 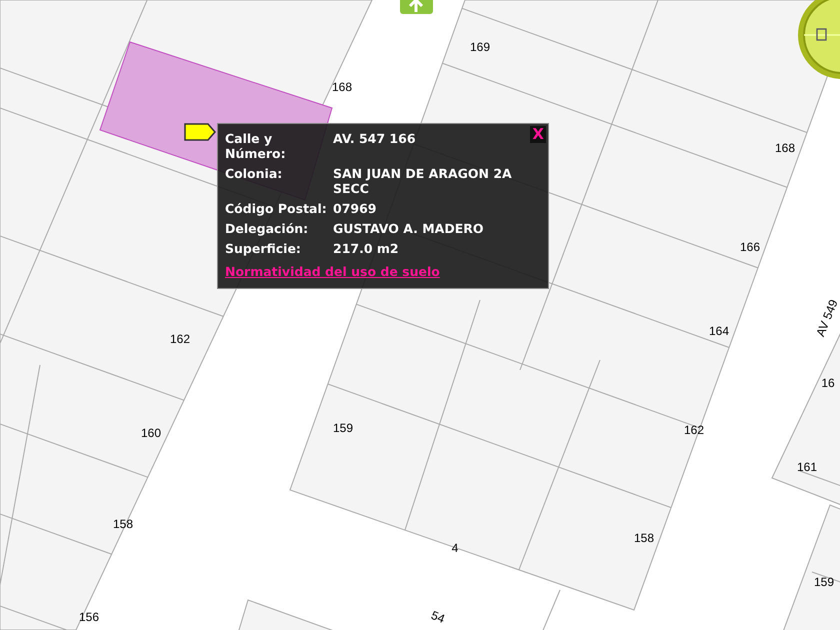 I want to click on field-label: Código Postal:, so click(x=276, y=208).